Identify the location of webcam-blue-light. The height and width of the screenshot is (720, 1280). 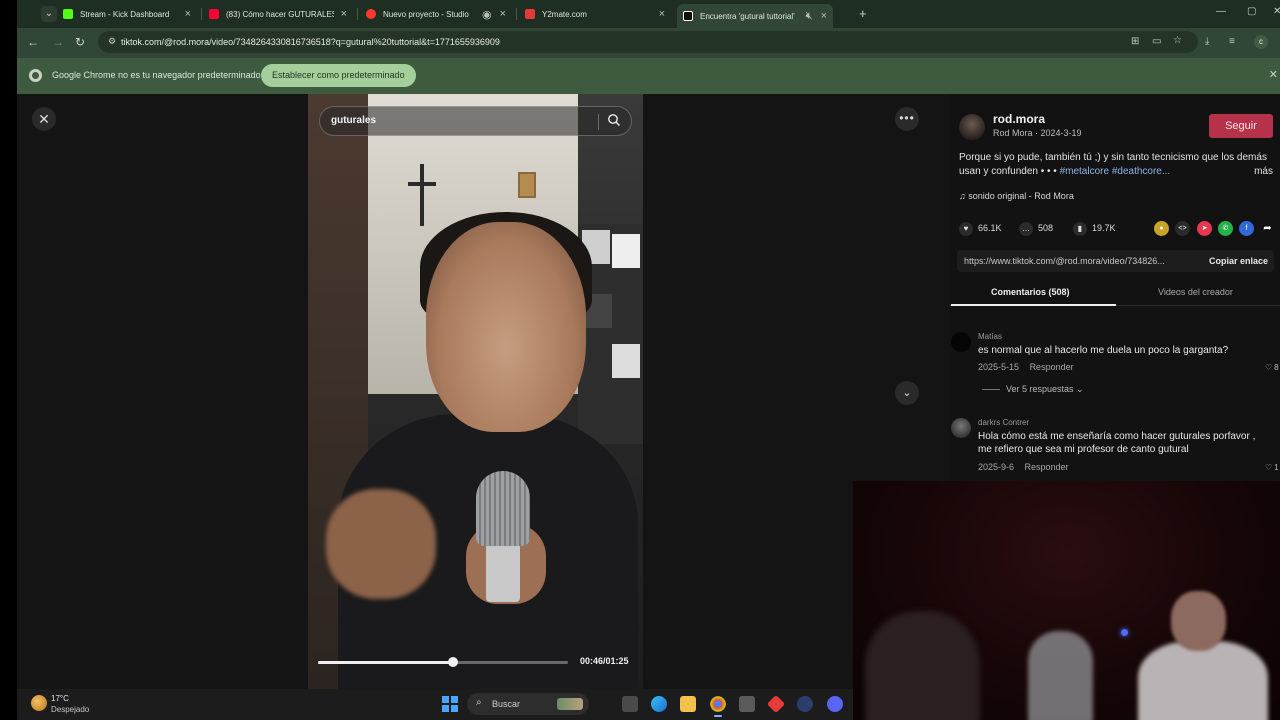
(1124, 632).